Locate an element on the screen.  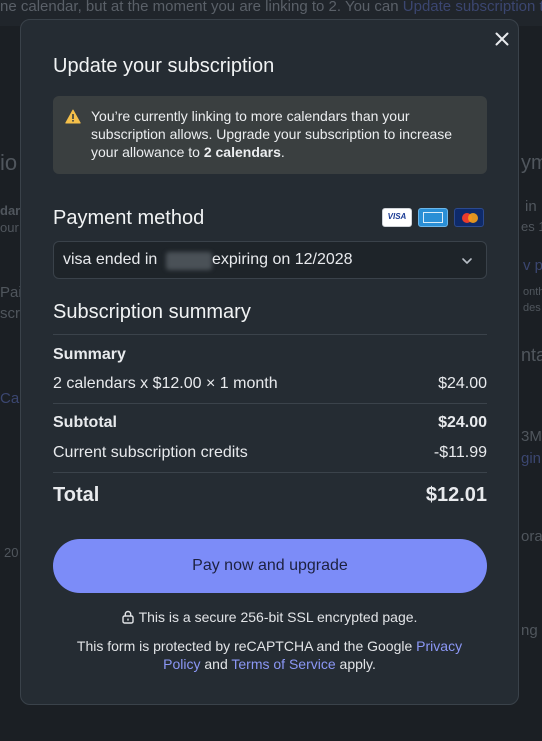
background-fragment: v p is located at coordinates (532, 265).